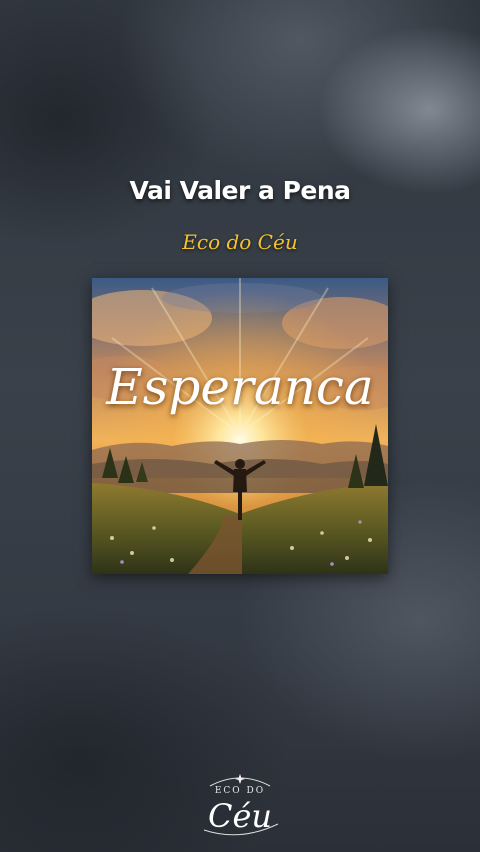 The height and width of the screenshot is (852, 480). What do you see at coordinates (240, 190) in the screenshot?
I see `song-title: Vai Valer a Pena` at bounding box center [240, 190].